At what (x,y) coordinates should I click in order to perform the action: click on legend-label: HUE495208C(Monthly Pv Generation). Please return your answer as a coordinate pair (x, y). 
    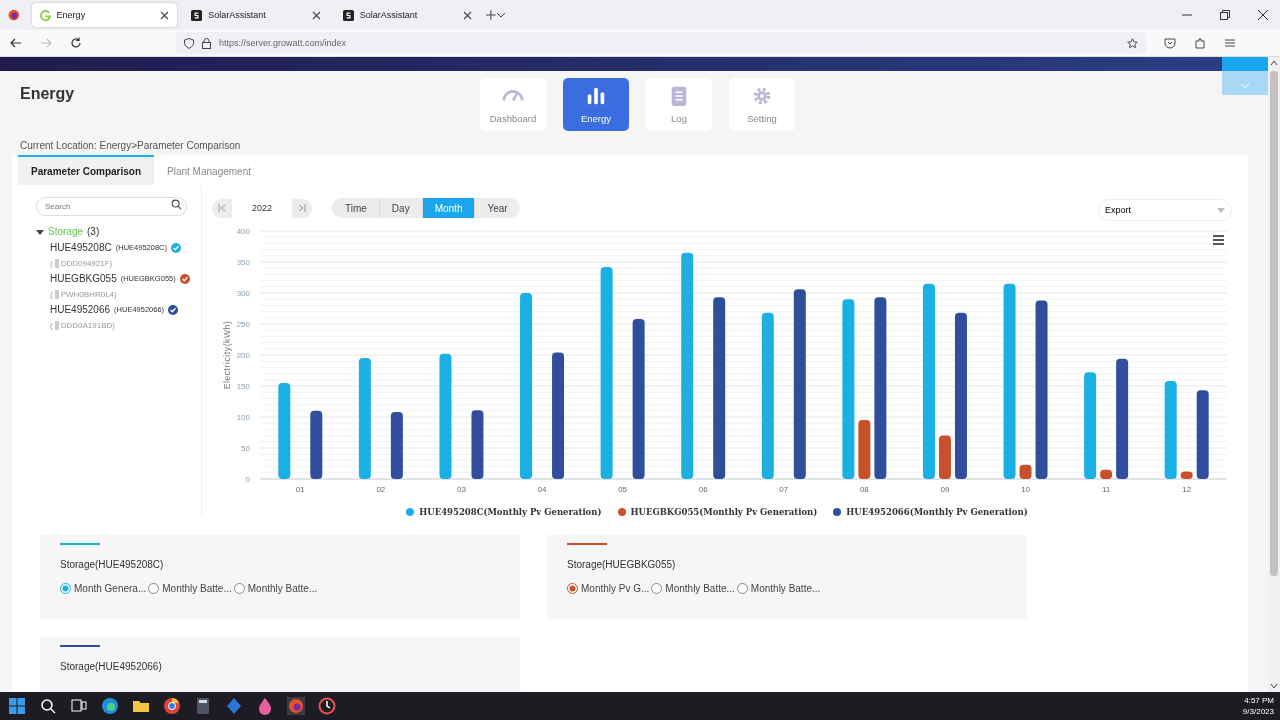
    Looking at the image, I should click on (510, 512).